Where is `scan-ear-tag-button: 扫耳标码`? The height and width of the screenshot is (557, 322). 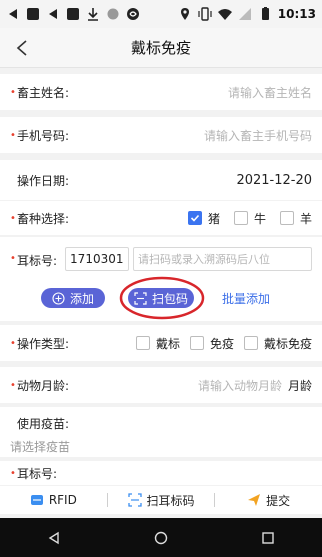
scan-ear-tag-button: 扫耳标码 is located at coordinates (161, 500).